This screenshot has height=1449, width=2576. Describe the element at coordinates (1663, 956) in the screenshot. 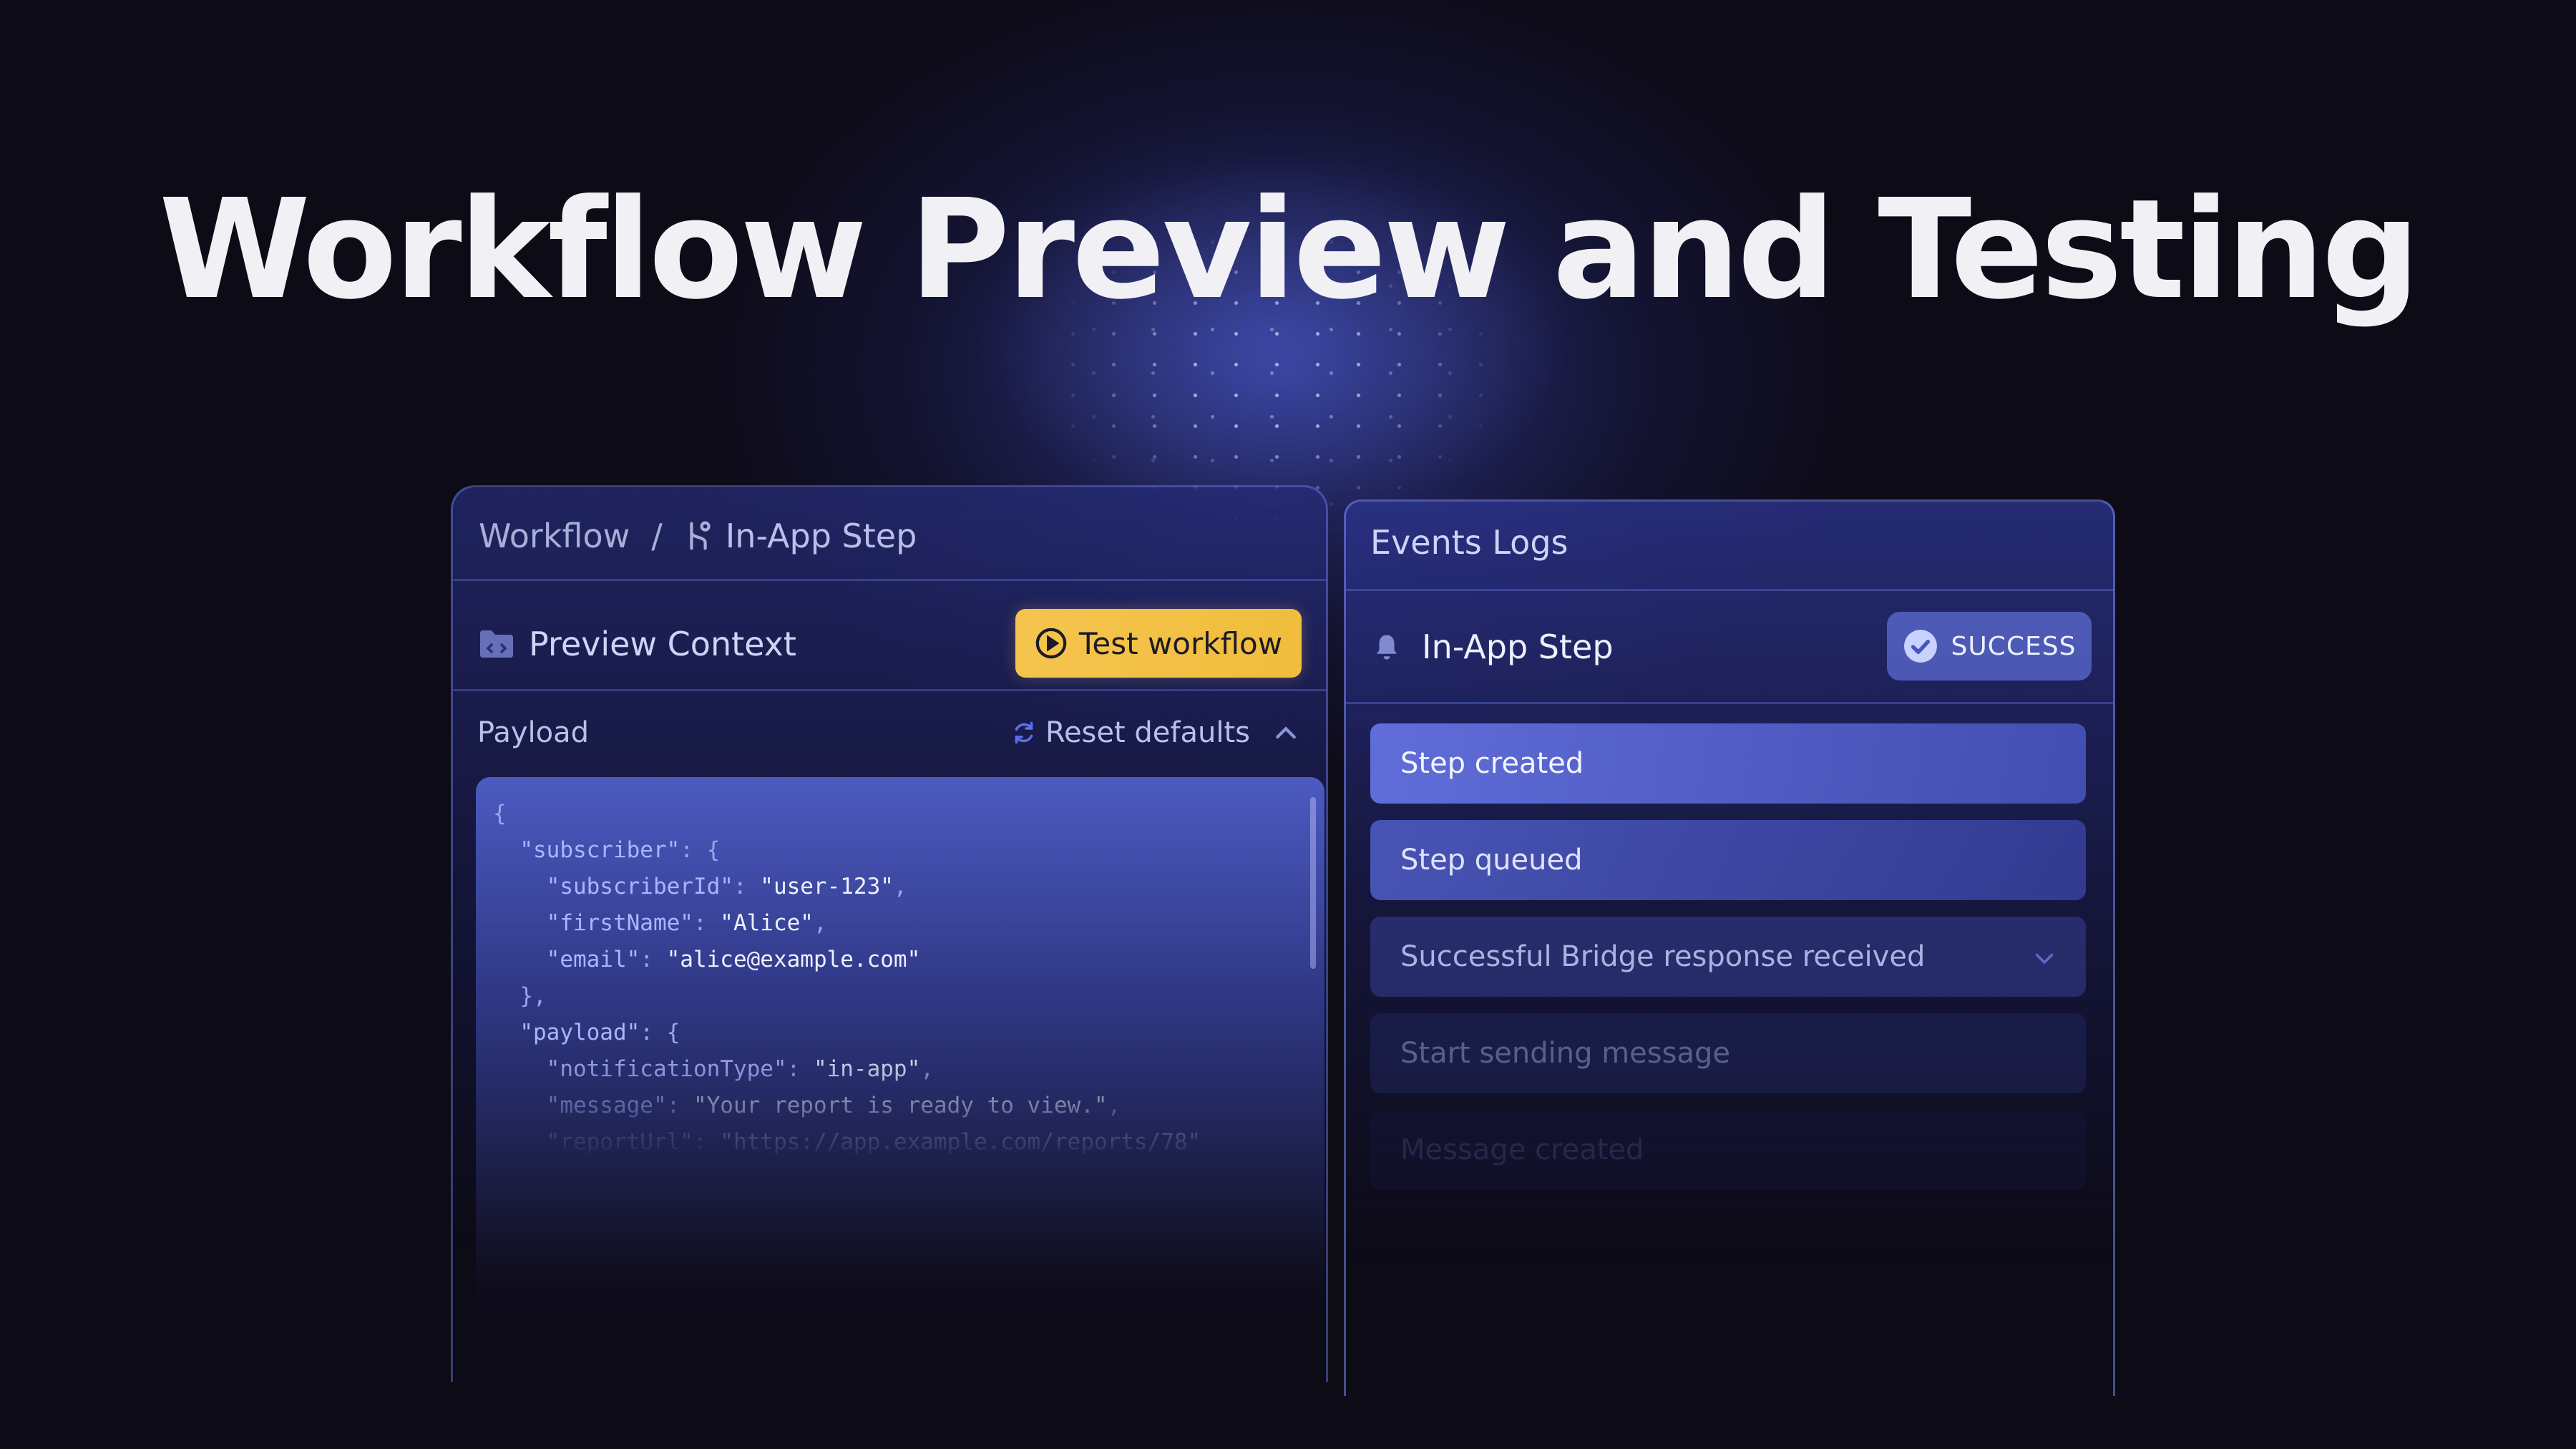

I see `event-label: Successful Bridge response received` at that location.